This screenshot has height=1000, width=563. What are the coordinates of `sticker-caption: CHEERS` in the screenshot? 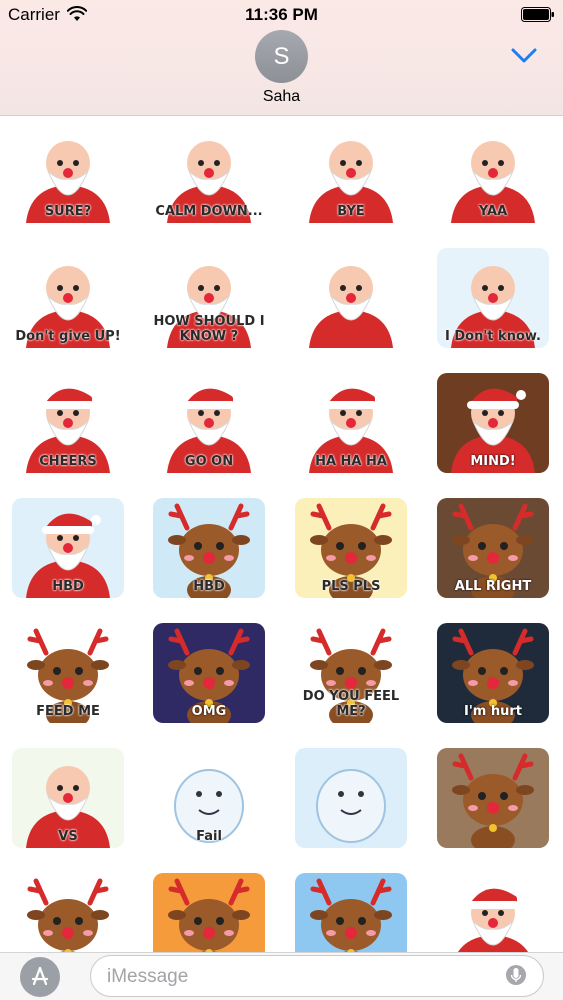 It's located at (68, 461).